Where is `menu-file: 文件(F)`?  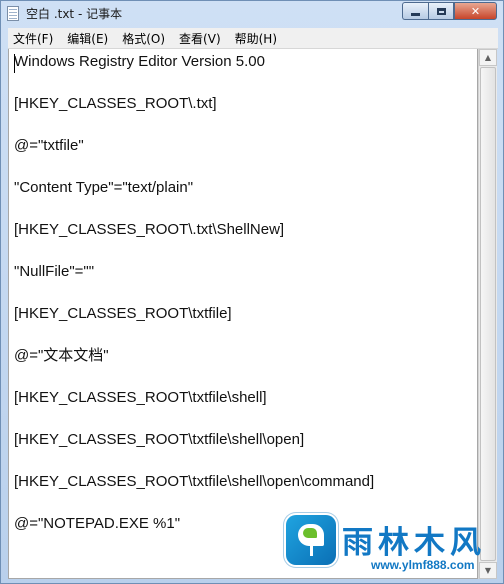 menu-file: 文件(F) is located at coordinates (35, 38).